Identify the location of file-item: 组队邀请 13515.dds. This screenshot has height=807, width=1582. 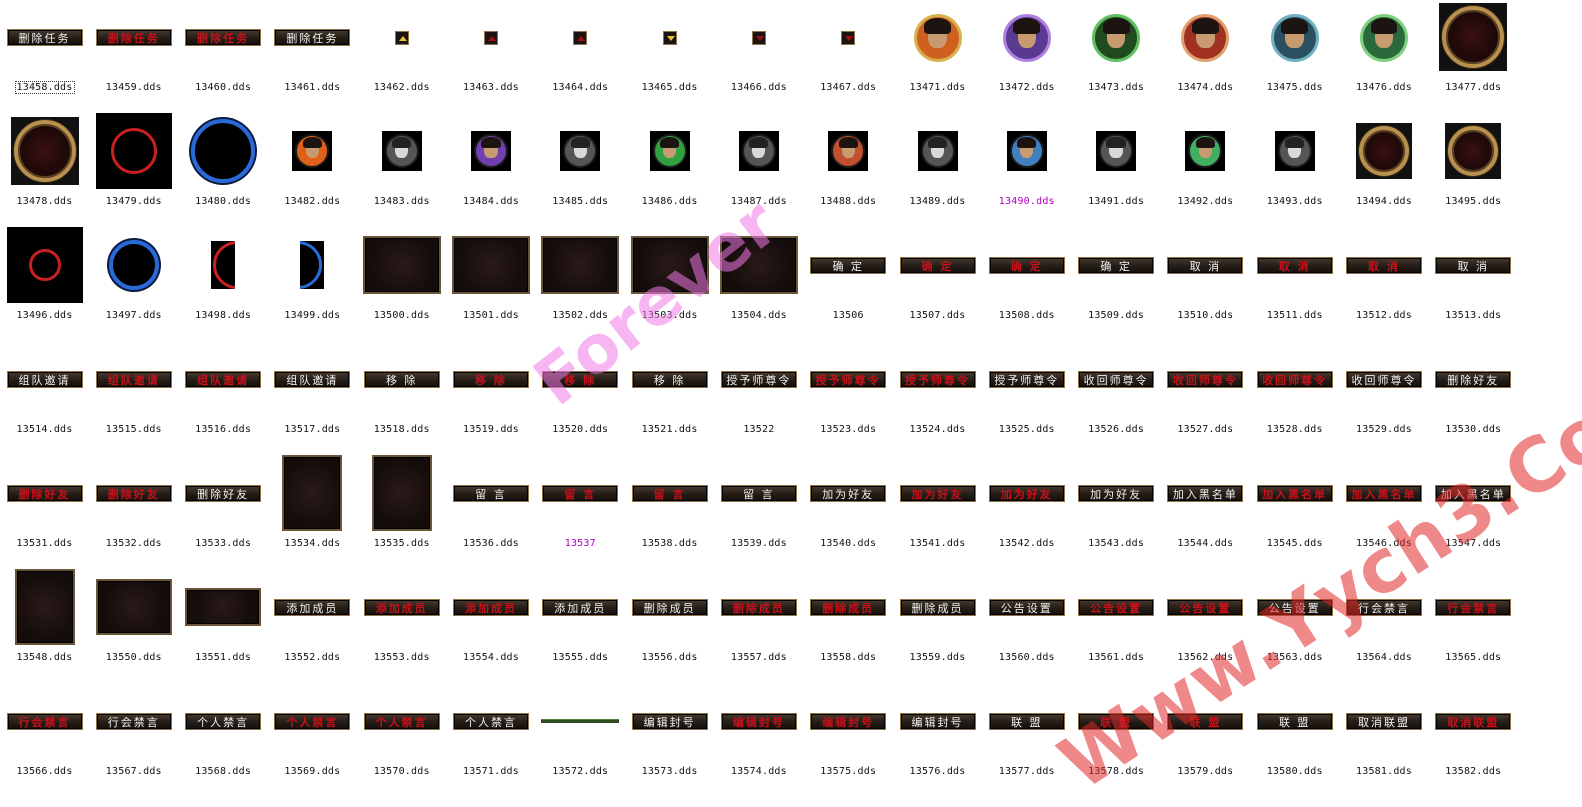
(133, 399).